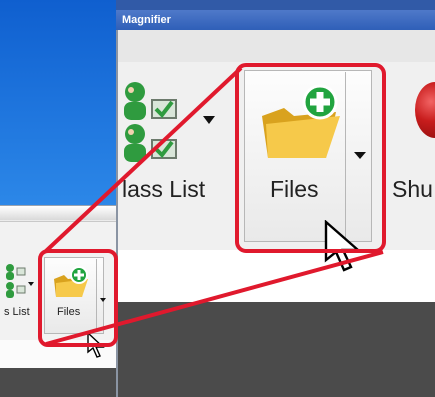 This screenshot has height=397, width=435. Describe the element at coordinates (103, 300) in the screenshot. I see `files-dropdown-arrow` at that location.